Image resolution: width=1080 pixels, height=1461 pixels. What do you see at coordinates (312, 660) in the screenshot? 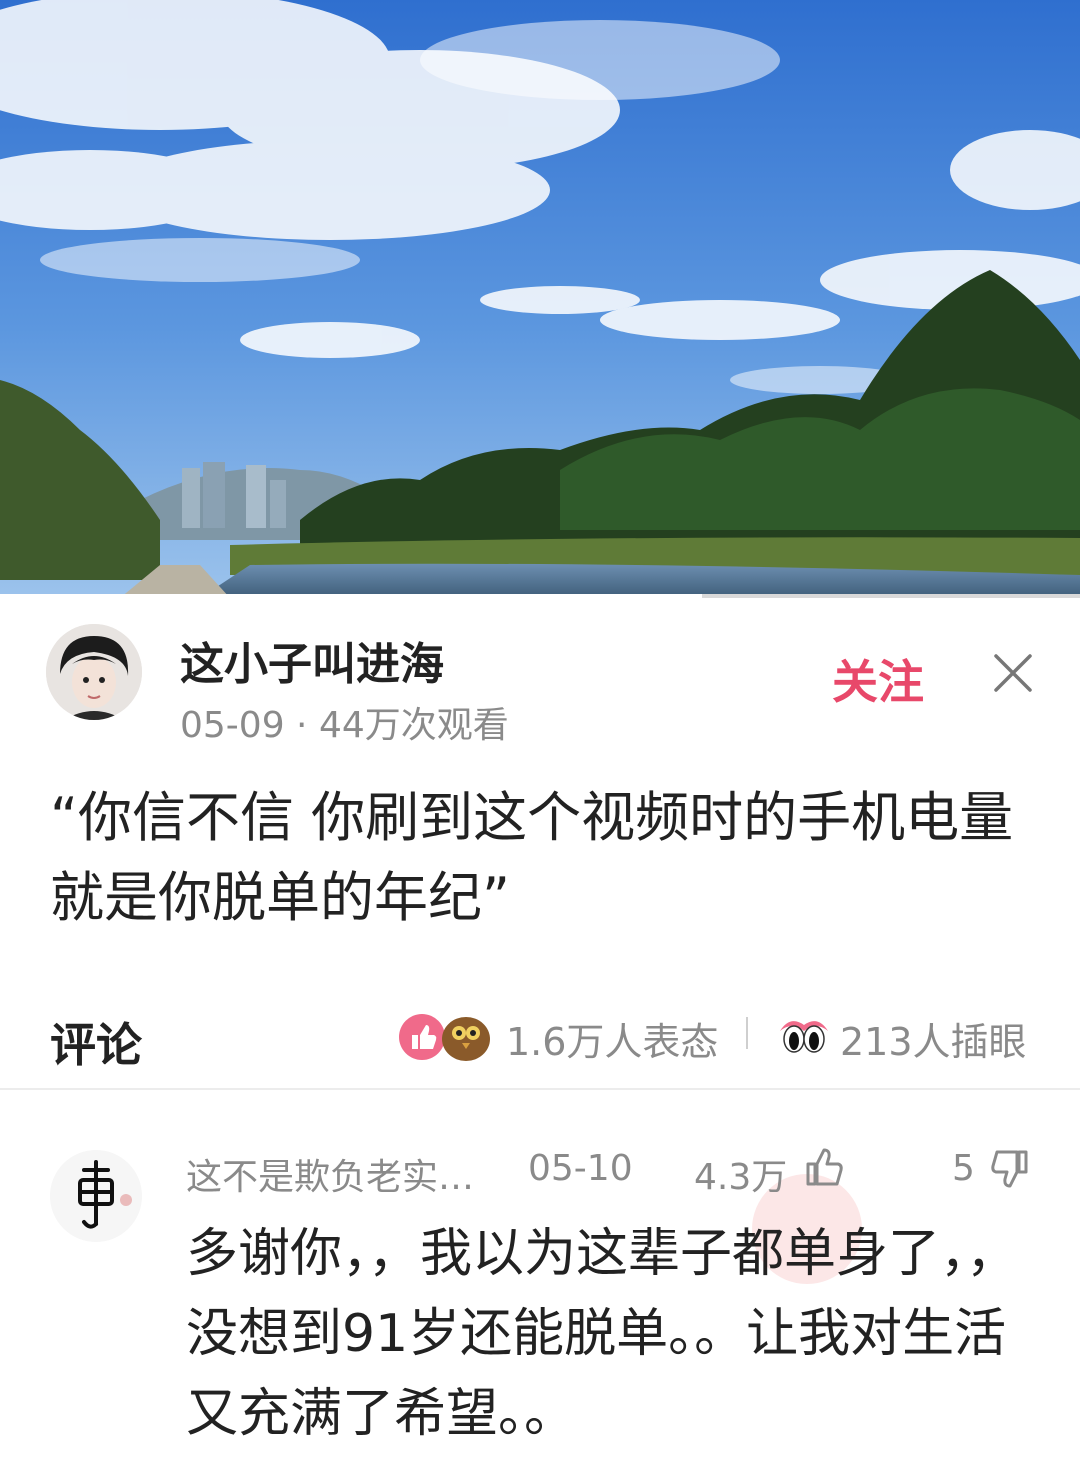
I see `author-name: 这小子叫进海` at bounding box center [312, 660].